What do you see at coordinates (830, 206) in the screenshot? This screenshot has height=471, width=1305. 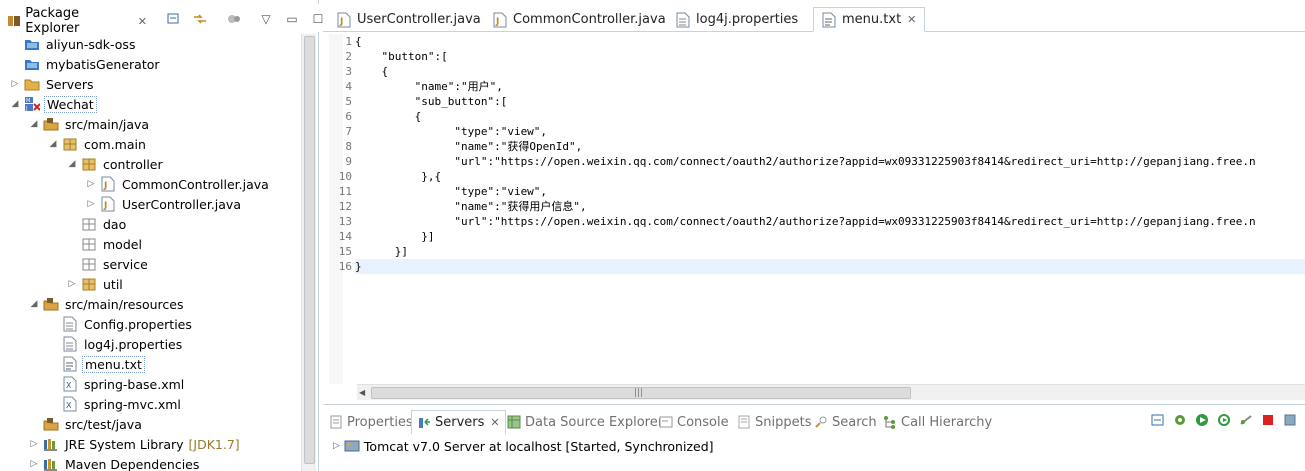 I see `code-line: "name":"获得用户信息",` at bounding box center [830, 206].